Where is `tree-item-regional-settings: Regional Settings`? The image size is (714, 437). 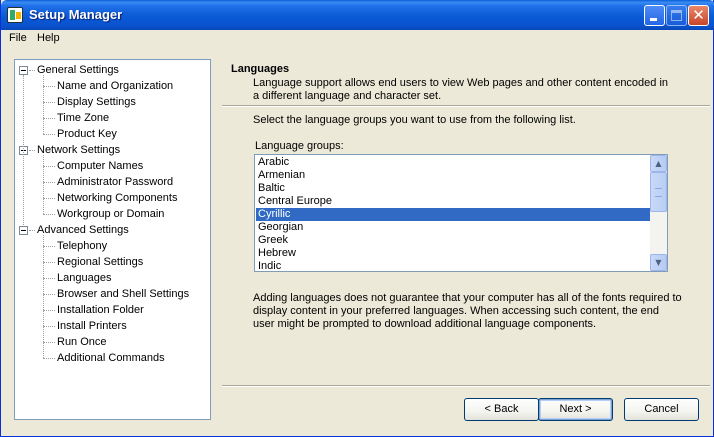
tree-item-regional-settings: Regional Settings is located at coordinates (100, 262).